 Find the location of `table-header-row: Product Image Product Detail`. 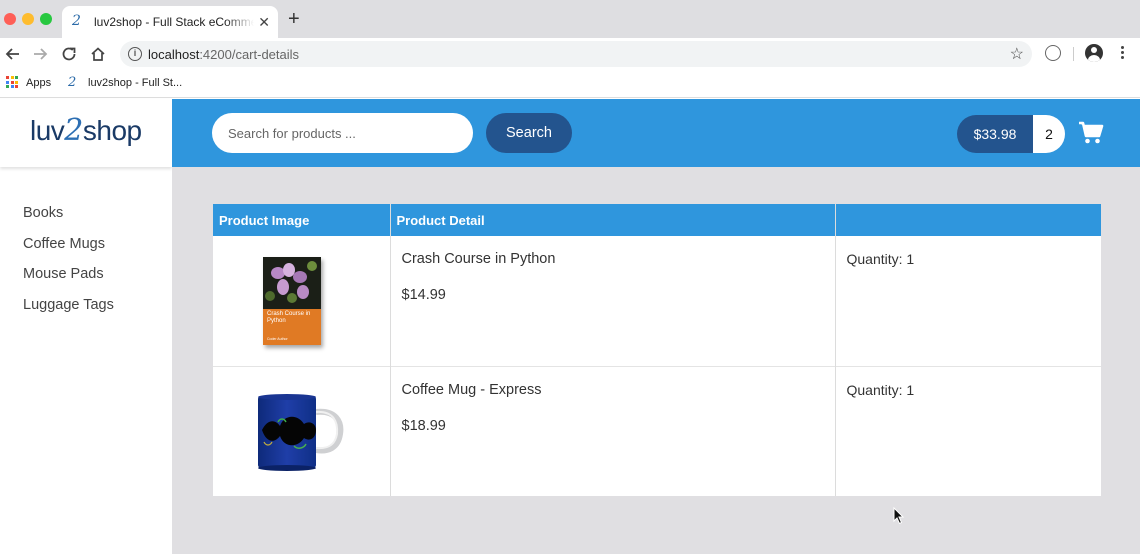

table-header-row: Product Image Product Detail is located at coordinates (657, 220).